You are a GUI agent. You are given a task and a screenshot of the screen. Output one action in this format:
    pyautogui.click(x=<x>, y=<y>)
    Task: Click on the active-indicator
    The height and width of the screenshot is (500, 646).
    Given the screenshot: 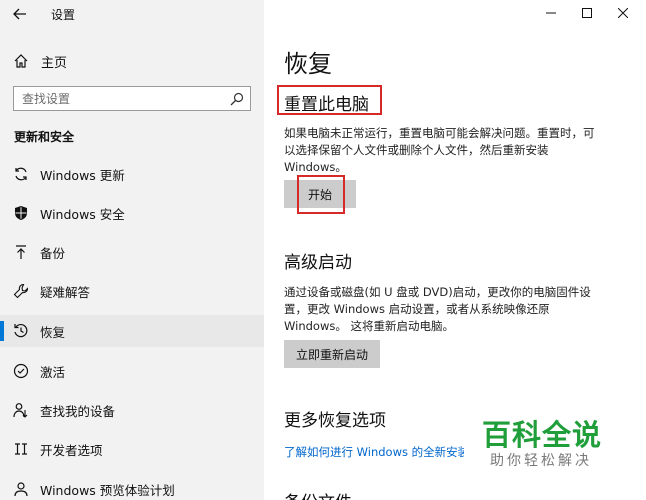 What is the action you would take?
    pyautogui.click(x=2, y=331)
    